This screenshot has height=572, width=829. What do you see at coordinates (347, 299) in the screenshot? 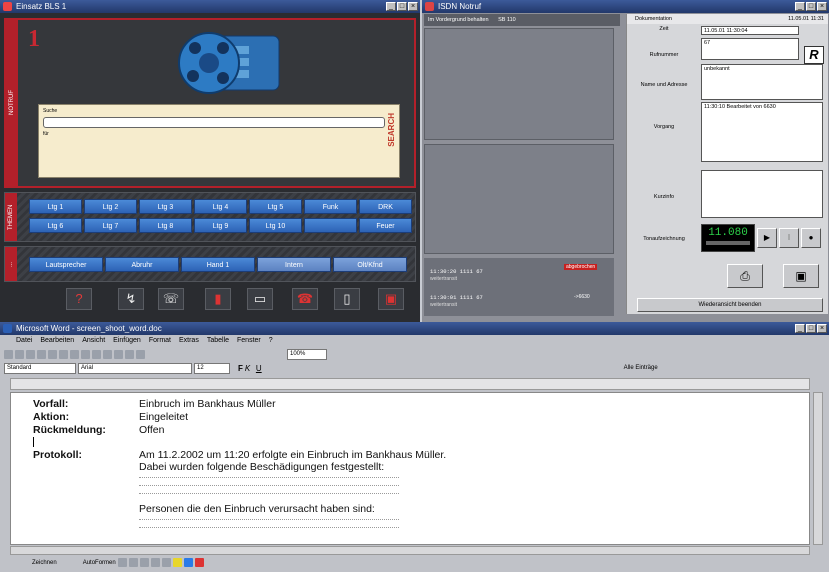
I see `document-icon: ▯` at bounding box center [347, 299].